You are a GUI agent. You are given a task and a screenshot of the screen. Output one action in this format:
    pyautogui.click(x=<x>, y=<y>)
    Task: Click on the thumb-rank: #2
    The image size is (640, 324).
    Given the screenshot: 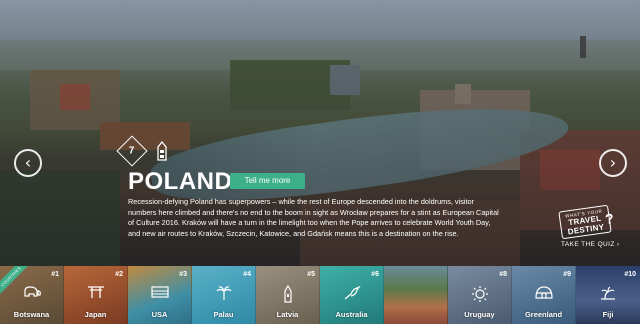 What is the action you would take?
    pyautogui.click(x=119, y=274)
    